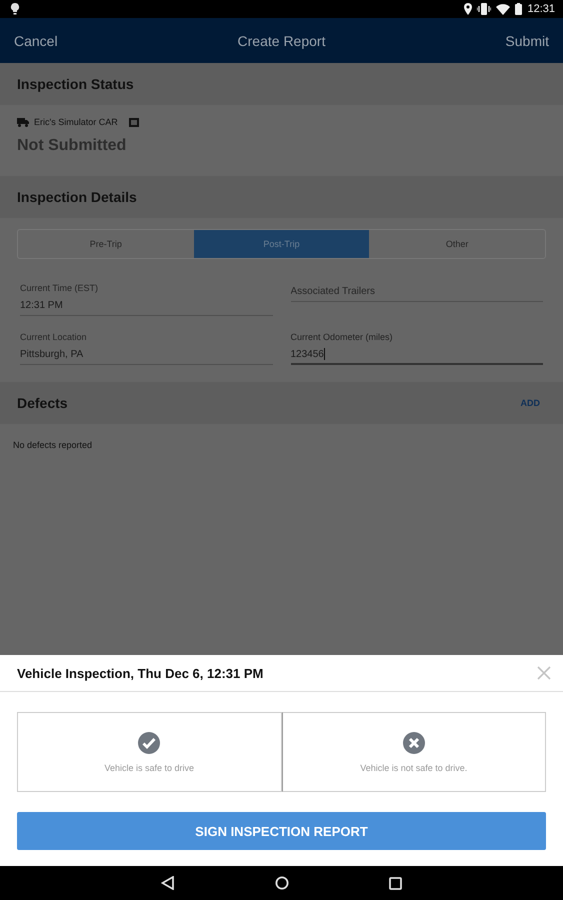  What do you see at coordinates (36, 40) in the screenshot?
I see `cancel-button: Cancel` at bounding box center [36, 40].